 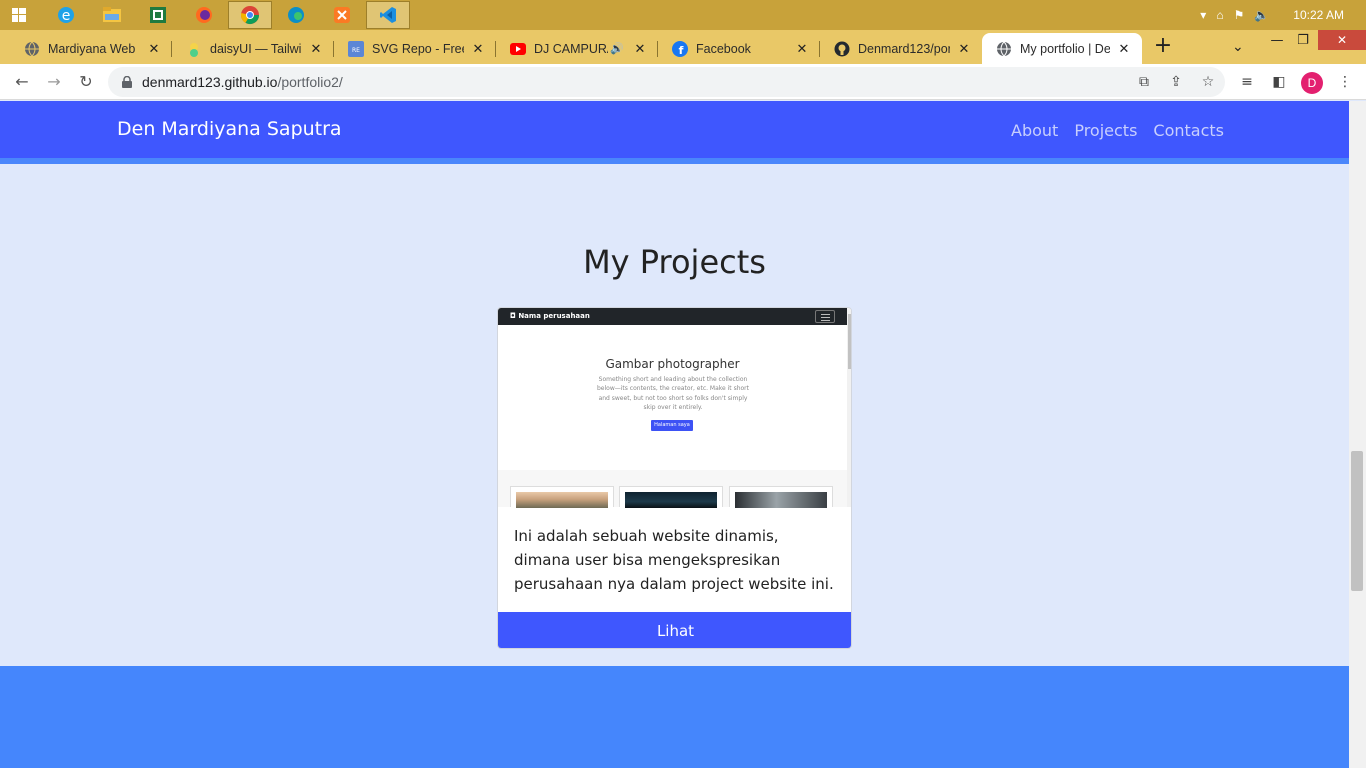 I want to click on restore-window-button: ❐, so click(x=1303, y=40).